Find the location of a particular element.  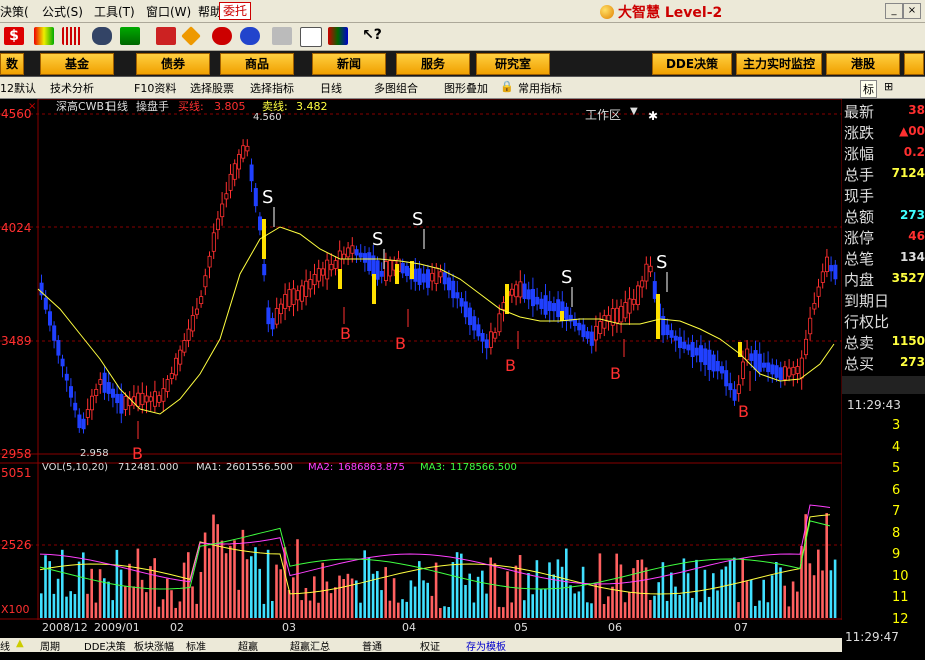

sub-common-indicator: 常用指标 is located at coordinates (540, 88).